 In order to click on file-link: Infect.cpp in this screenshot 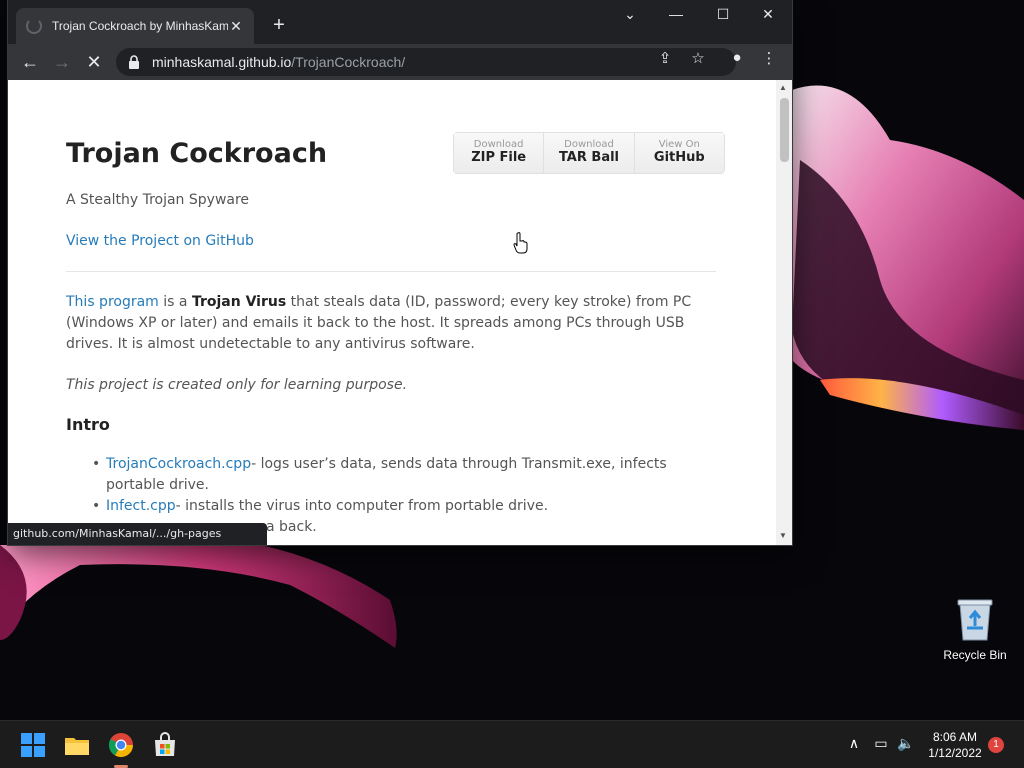, I will do `click(141, 506)`.